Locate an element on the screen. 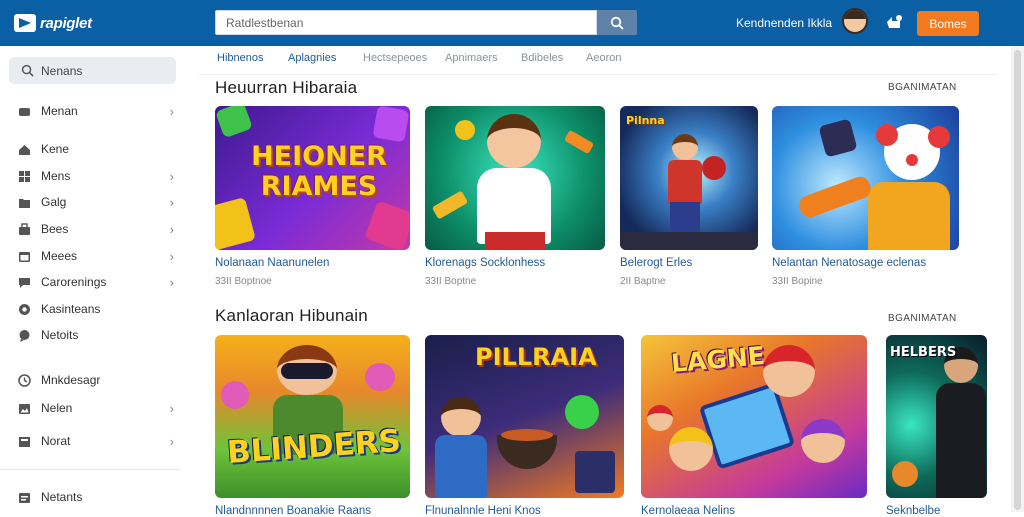 This screenshot has height=517, width=1024. game-thumbnail-title: BLINDERS is located at coordinates (314, 447).